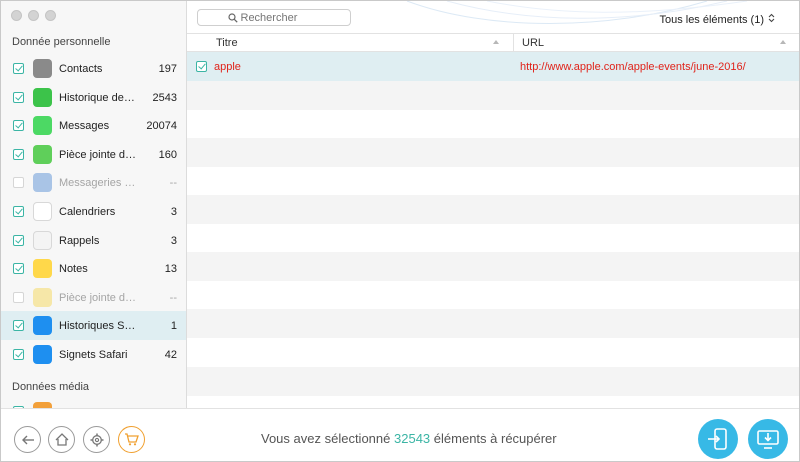  What do you see at coordinates (93, 268) in the screenshot?
I see `sidebar-item: Notes 13` at bounding box center [93, 268].